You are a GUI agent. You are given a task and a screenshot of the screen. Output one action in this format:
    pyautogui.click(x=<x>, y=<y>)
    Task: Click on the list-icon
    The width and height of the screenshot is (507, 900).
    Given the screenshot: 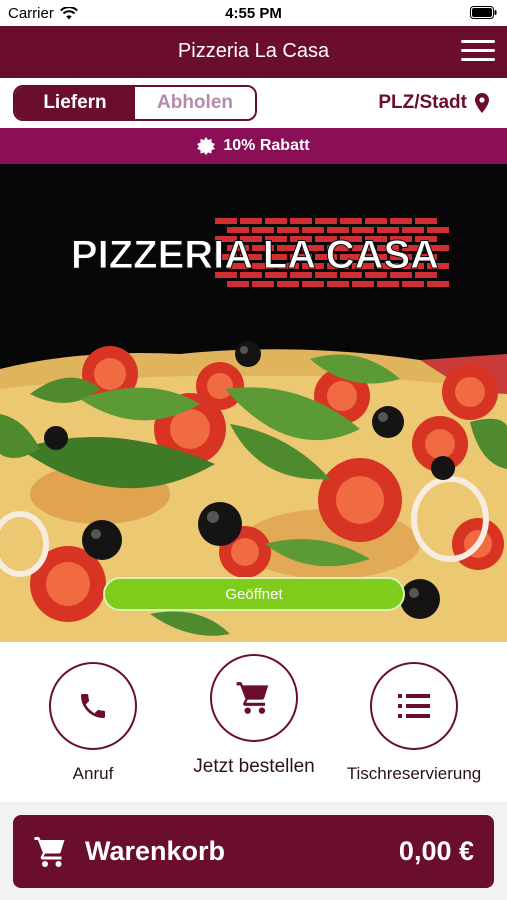 What is the action you would take?
    pyautogui.click(x=414, y=706)
    